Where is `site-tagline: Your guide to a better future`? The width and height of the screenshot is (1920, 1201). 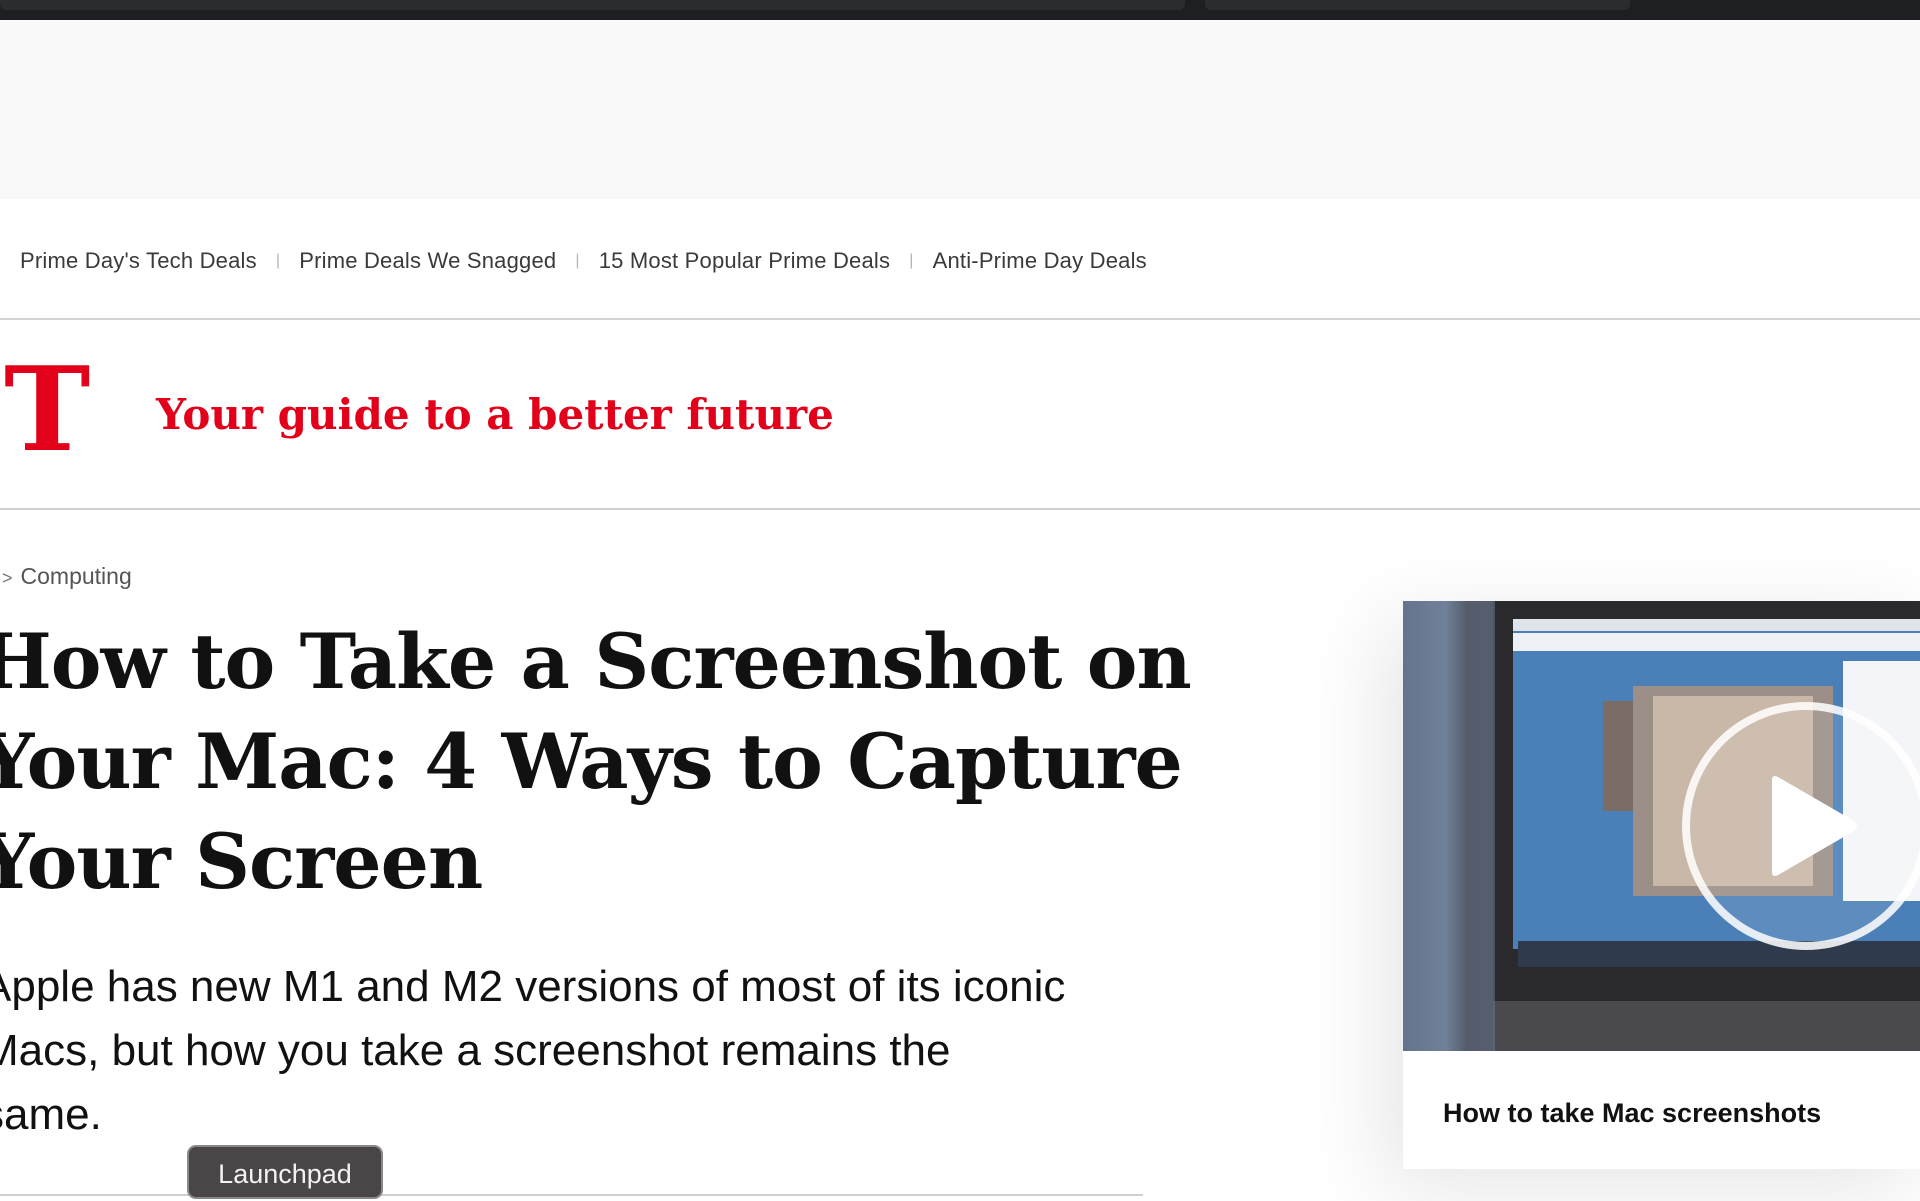
site-tagline: Your guide to a better future is located at coordinates (495, 414).